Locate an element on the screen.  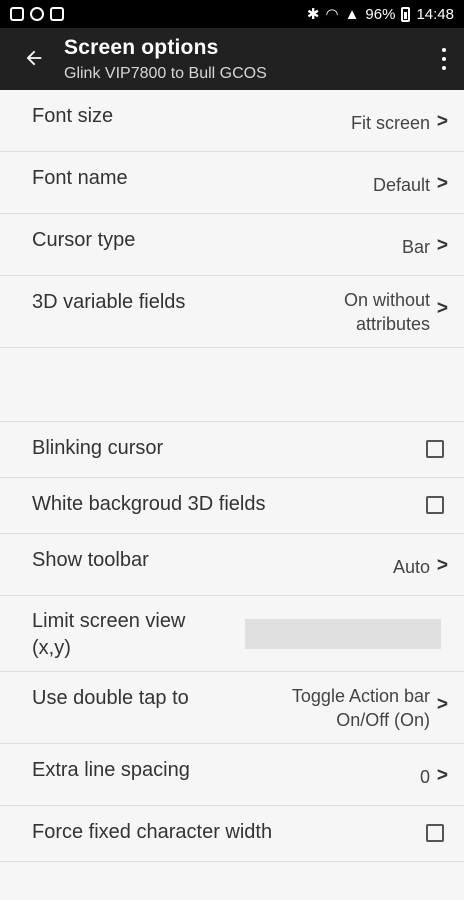
setting-label: Cursor type is located at coordinates (84, 240).